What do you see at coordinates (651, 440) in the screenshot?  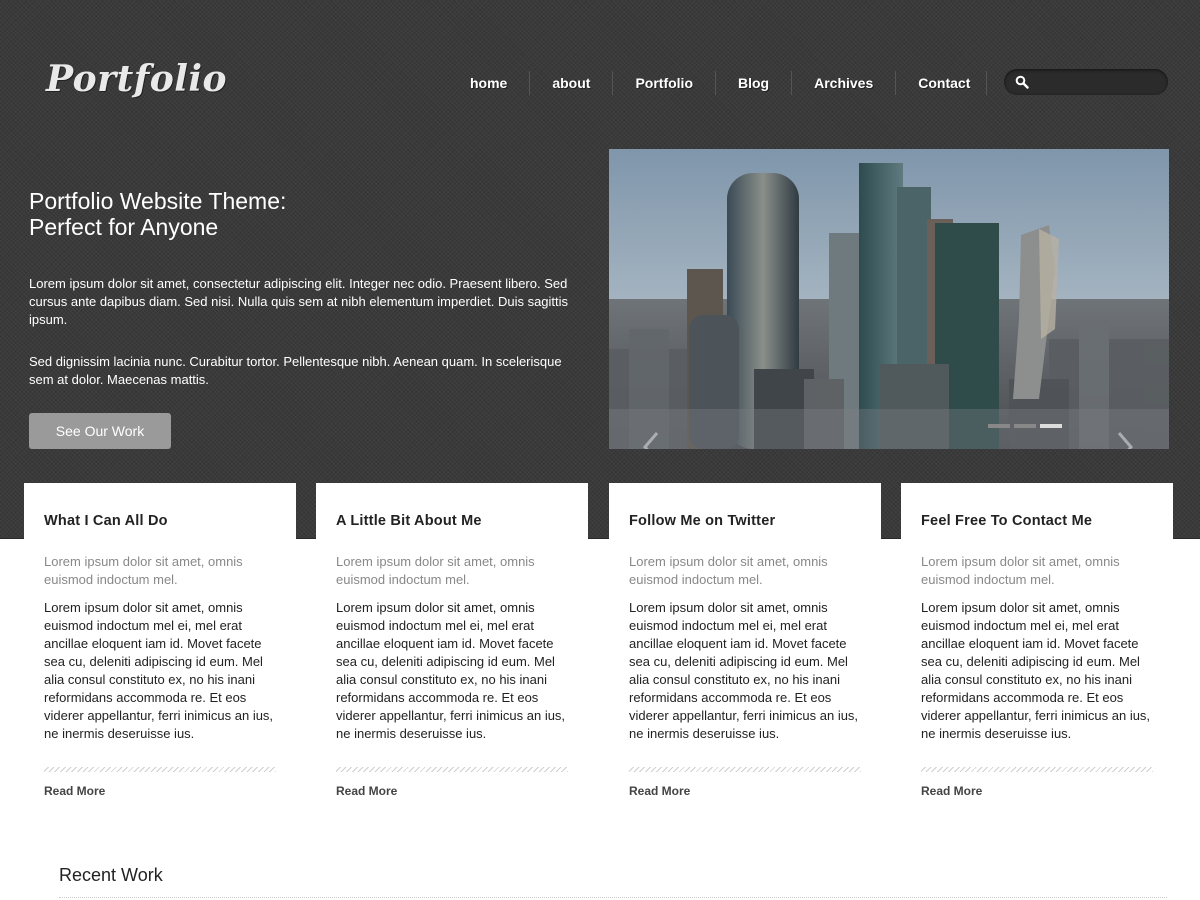 I see `chevron-left-icon` at bounding box center [651, 440].